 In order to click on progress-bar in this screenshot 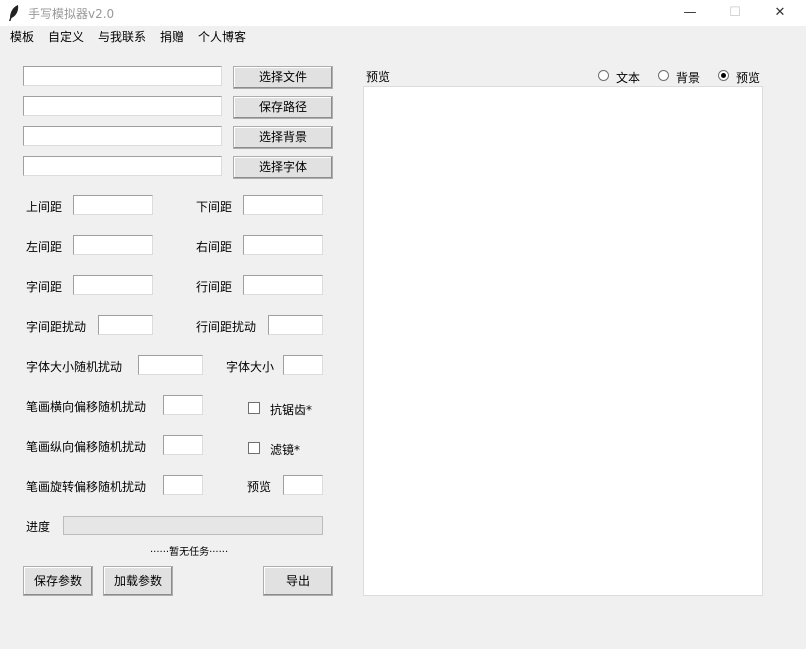, I will do `click(193, 525)`.